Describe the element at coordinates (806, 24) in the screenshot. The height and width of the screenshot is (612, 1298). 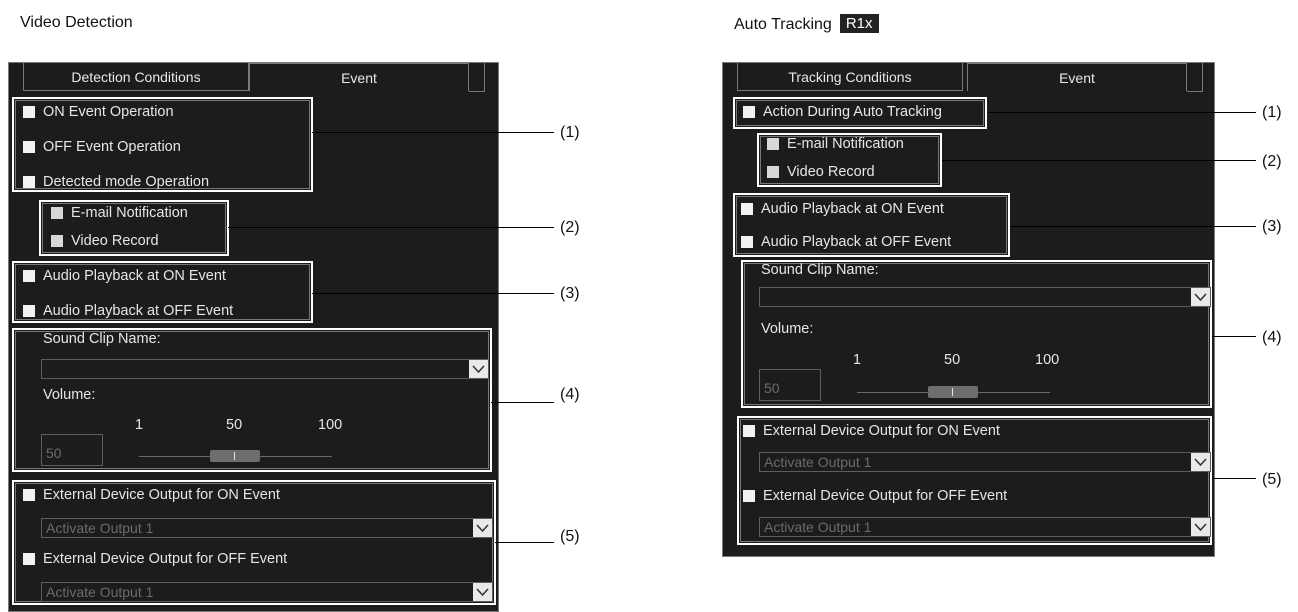
I see `auto-tracking-heading: Auto Tracking R1x` at that location.